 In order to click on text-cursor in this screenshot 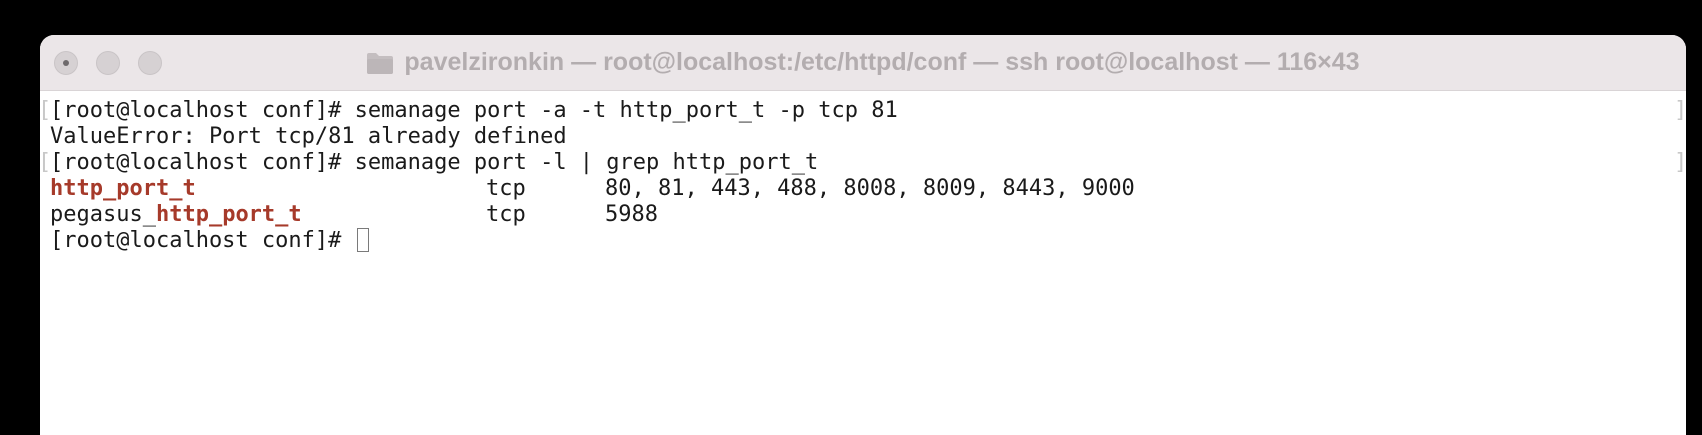, I will do `click(362, 240)`.